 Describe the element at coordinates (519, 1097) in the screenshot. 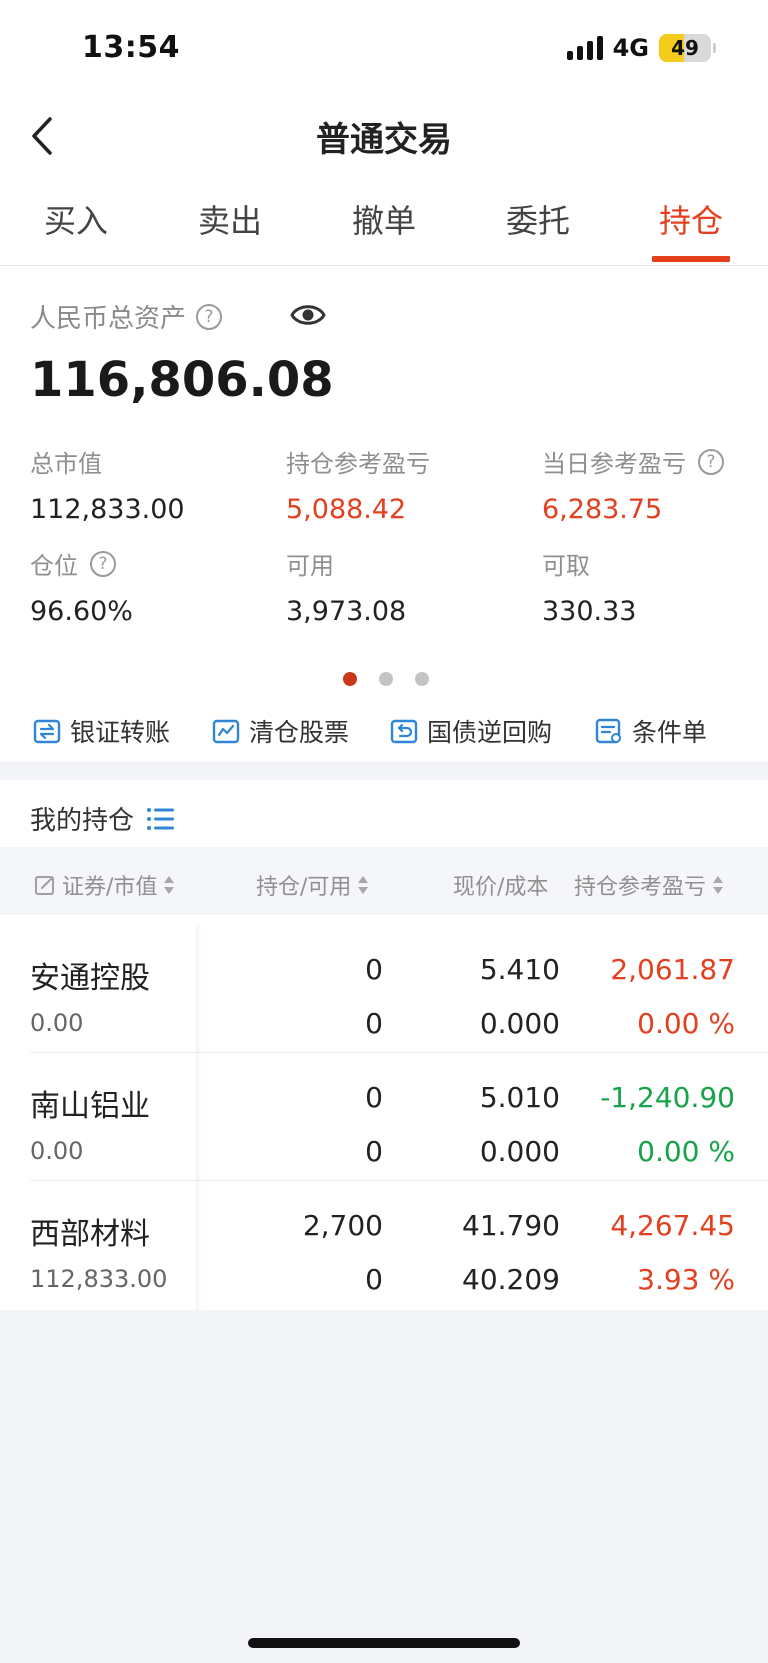

I see `current-price: 5.010` at that location.